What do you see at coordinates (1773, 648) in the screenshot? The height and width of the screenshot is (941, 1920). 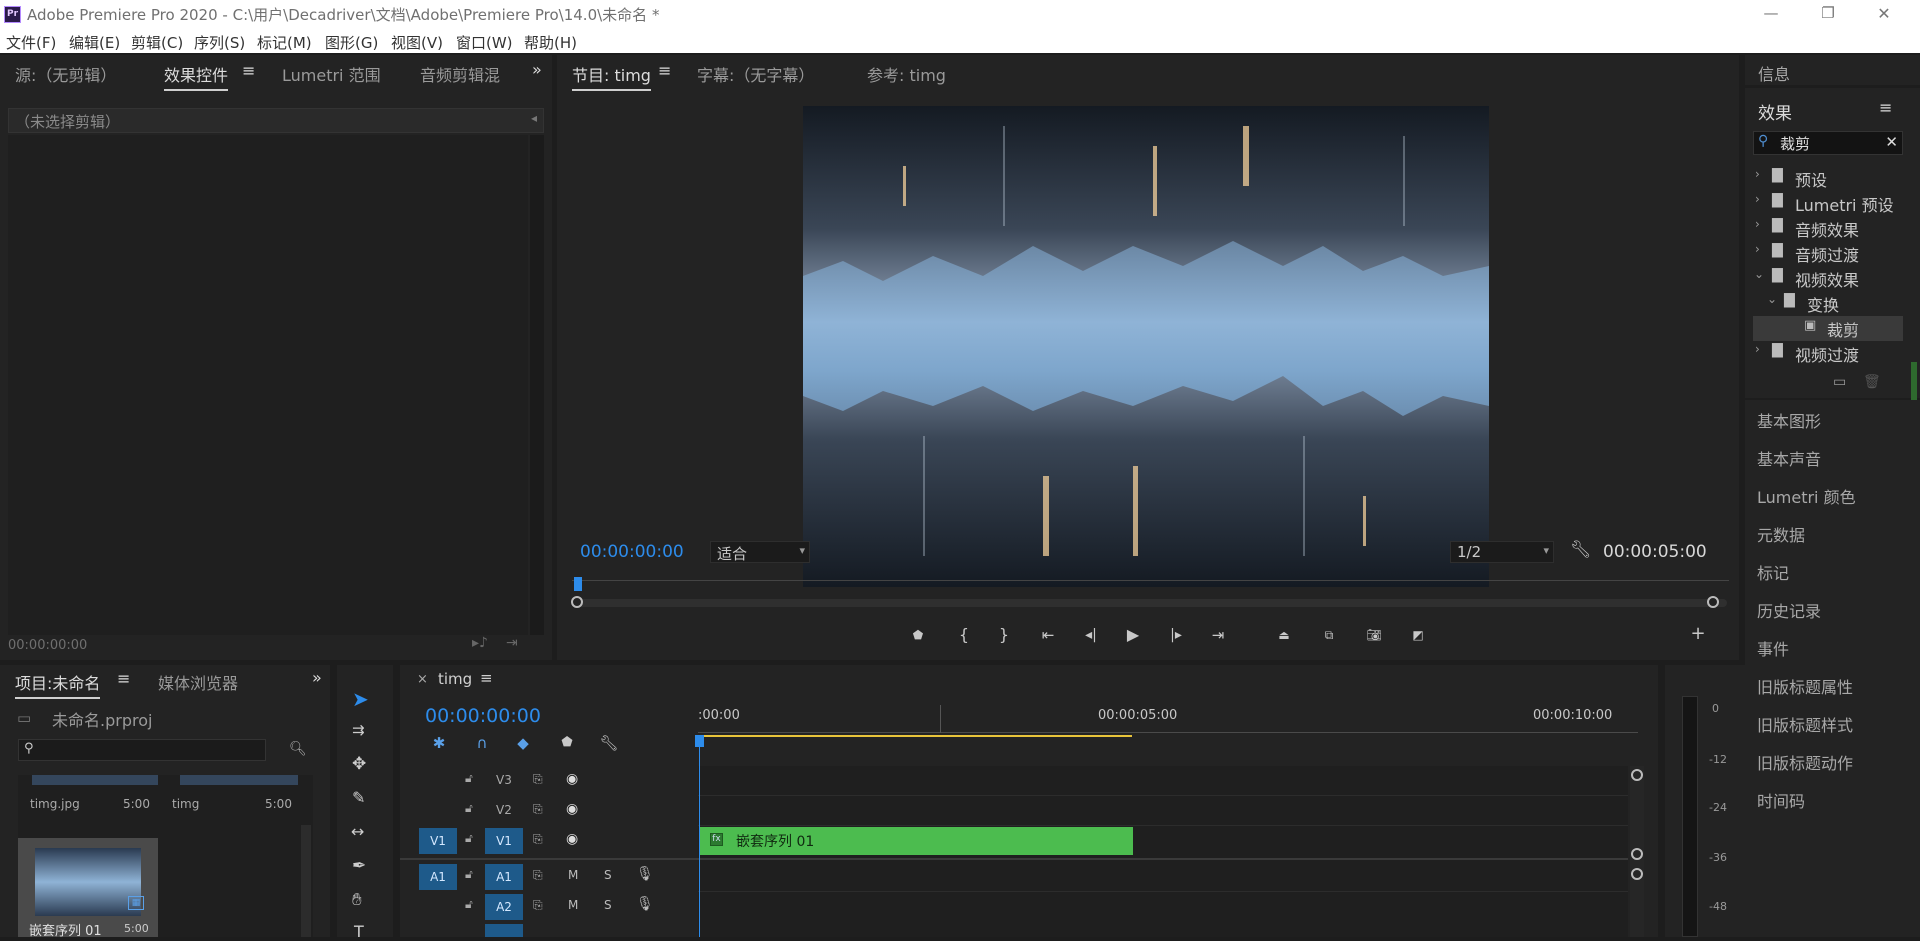 I see `panel-events: 事件` at bounding box center [1773, 648].